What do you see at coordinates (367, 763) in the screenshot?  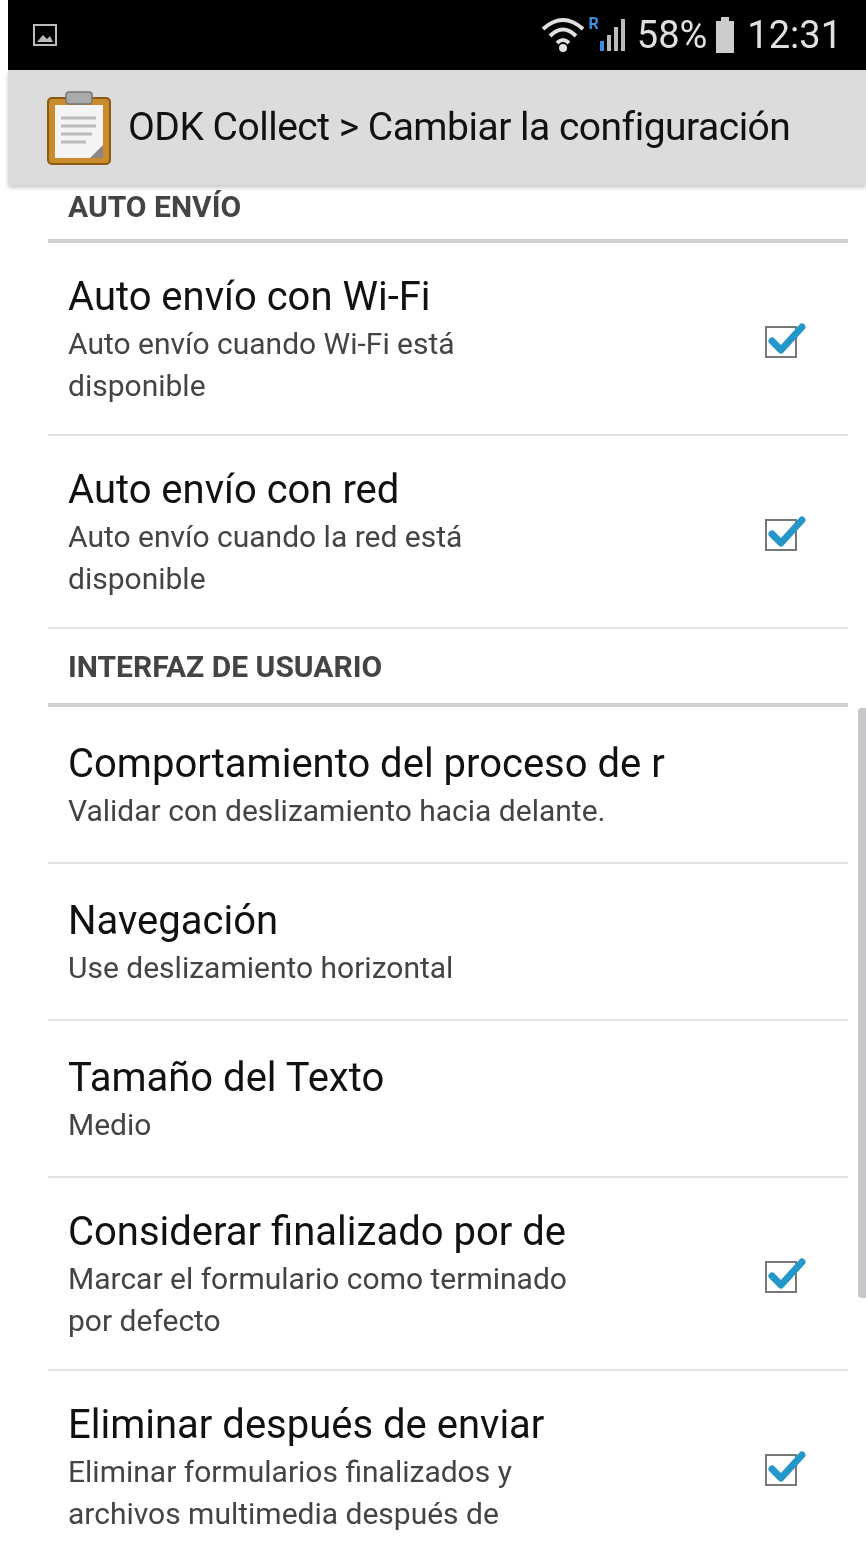 I see `preference-title: Comportamiento del proceso de r` at bounding box center [367, 763].